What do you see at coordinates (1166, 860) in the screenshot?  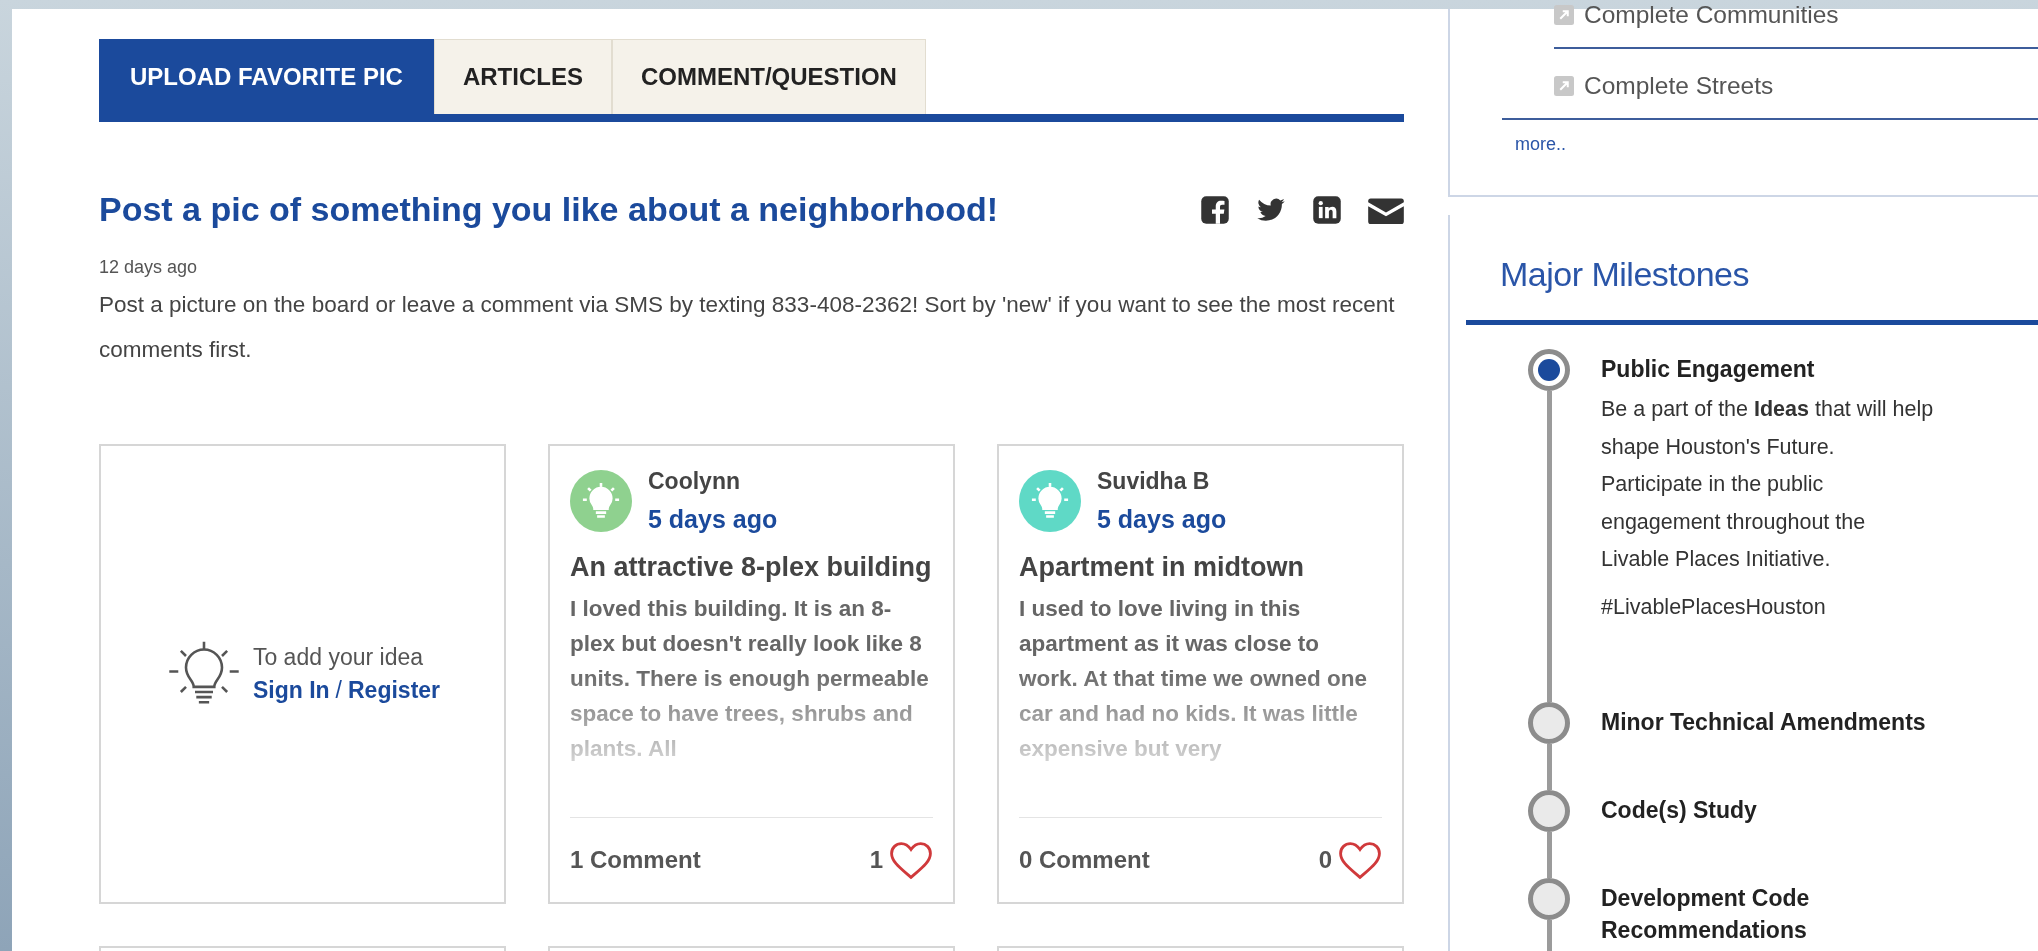 I see `comment-count: 0 Comment` at bounding box center [1166, 860].